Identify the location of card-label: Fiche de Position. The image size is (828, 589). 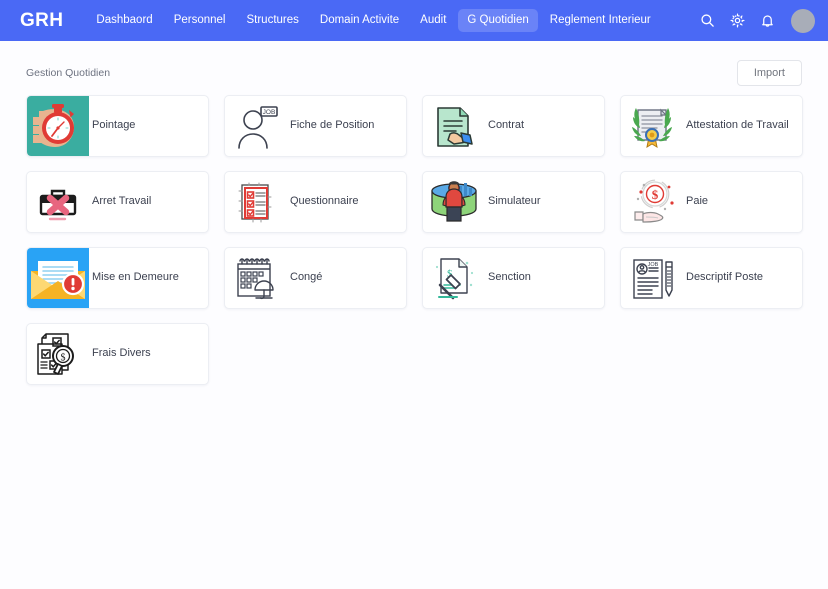
(332, 125).